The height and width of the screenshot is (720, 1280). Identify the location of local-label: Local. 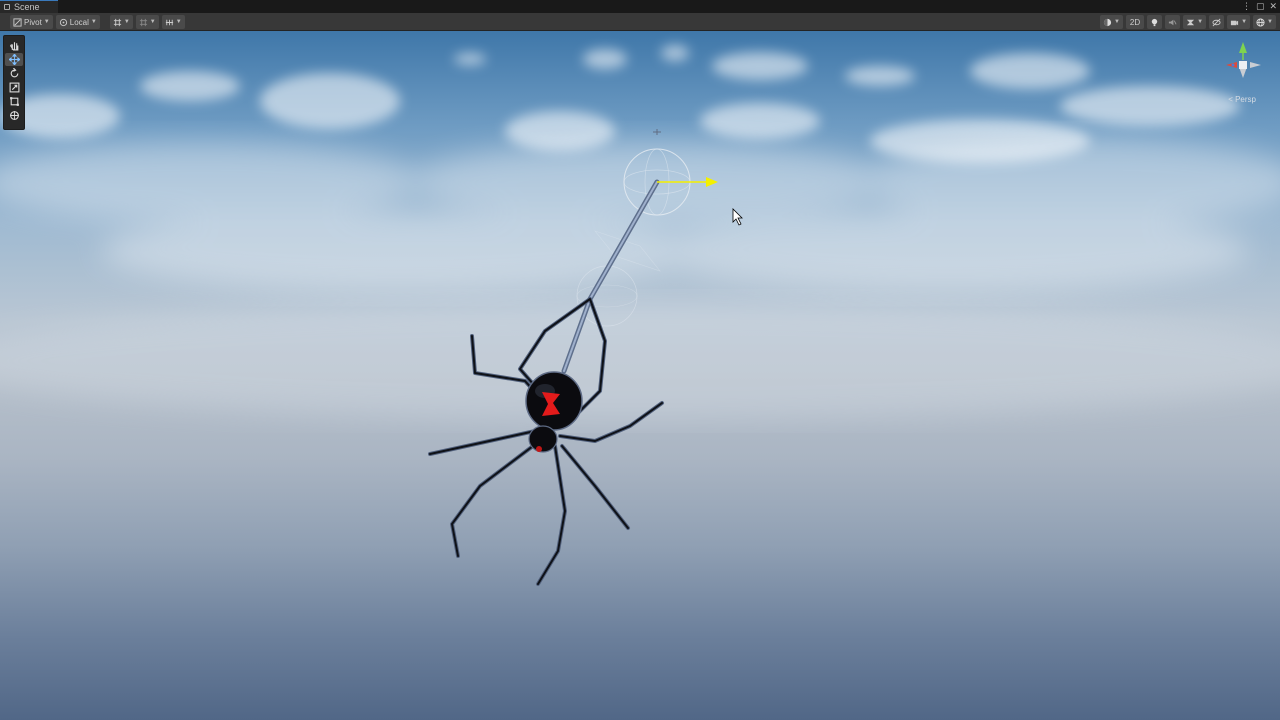
(79, 22).